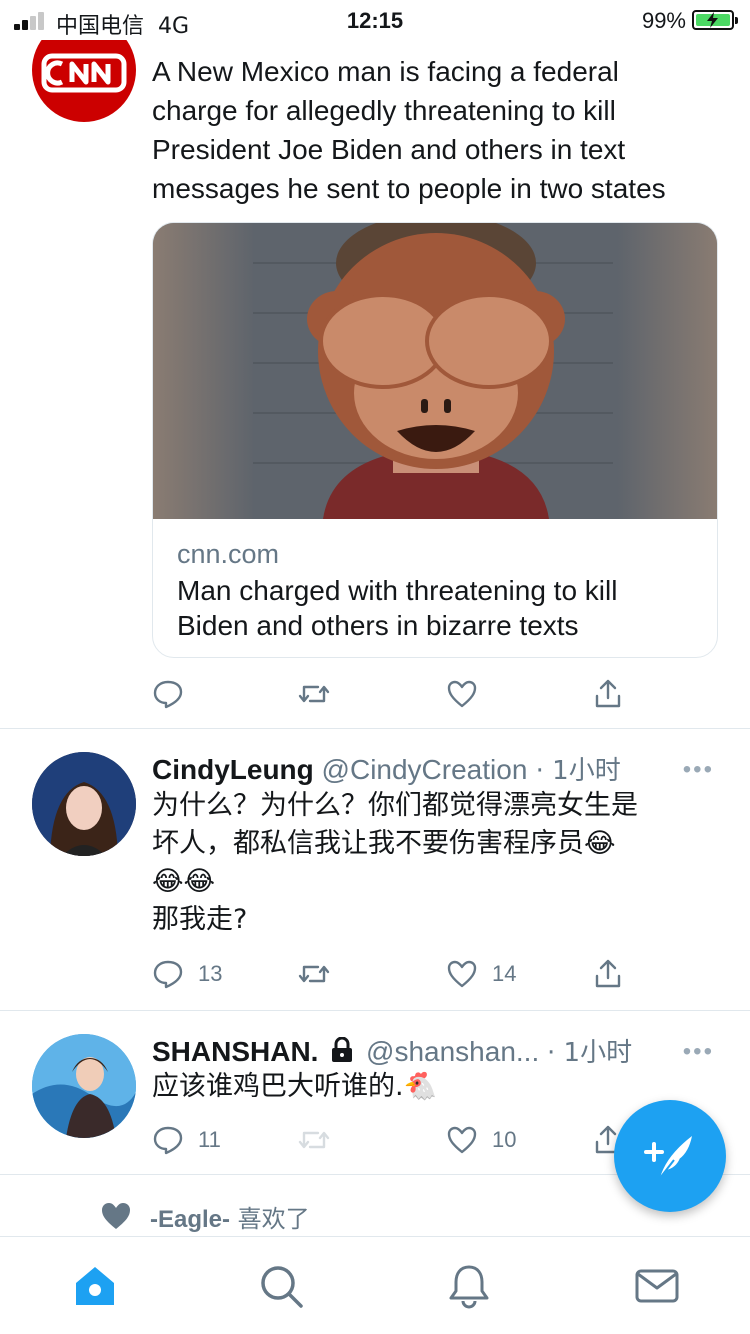 This screenshot has height=1334, width=750. I want to click on handle: @CindyCreation, so click(425, 769).